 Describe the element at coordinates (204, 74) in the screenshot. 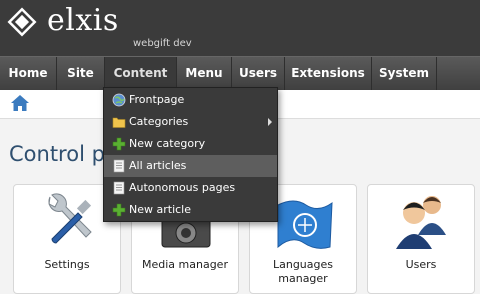

I see `nav-menu: Menu` at that location.